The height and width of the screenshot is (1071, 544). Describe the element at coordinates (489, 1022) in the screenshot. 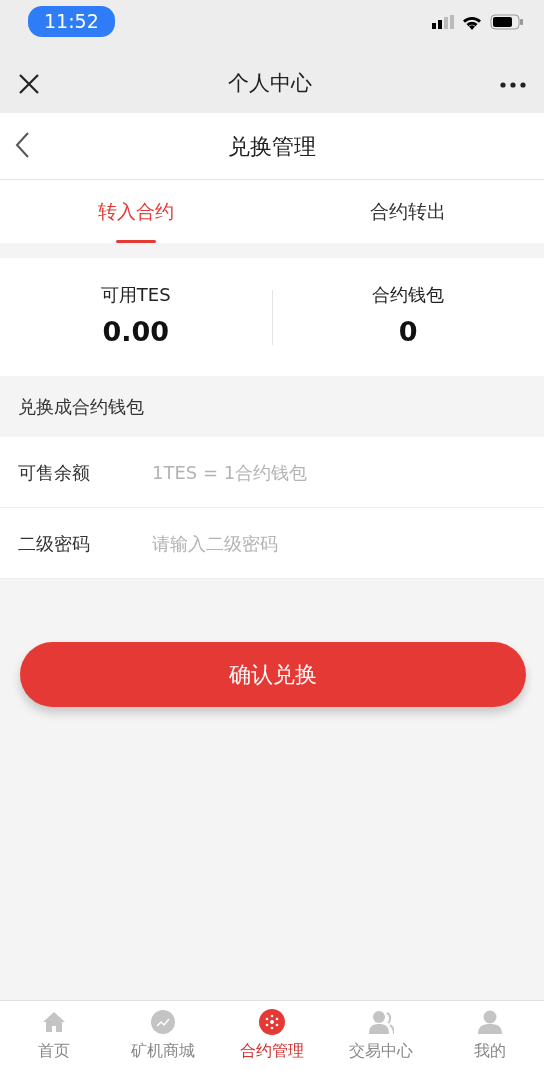

I see `user-icon` at that location.